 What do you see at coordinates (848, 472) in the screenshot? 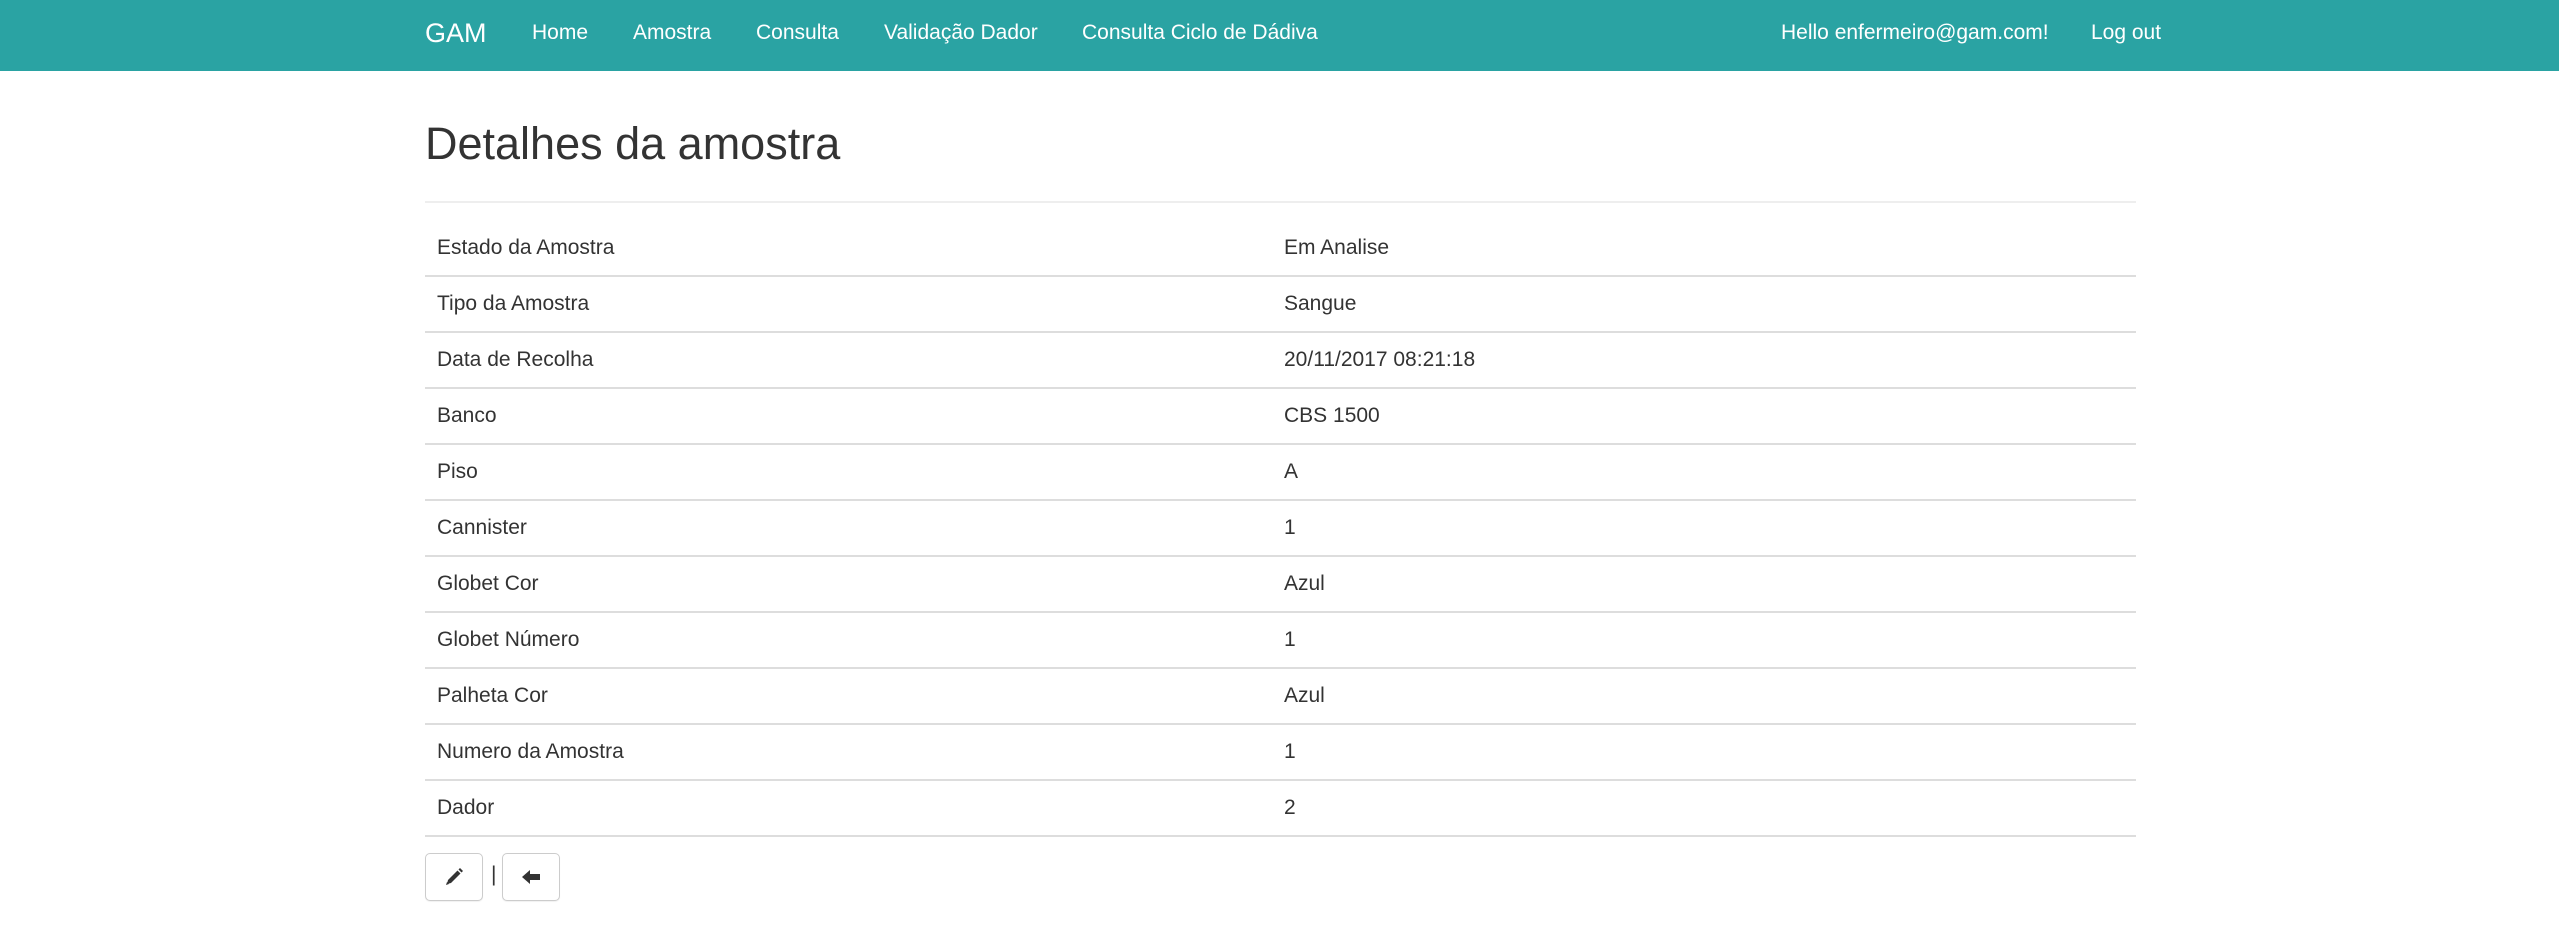
I see `detail-label: Piso` at bounding box center [848, 472].